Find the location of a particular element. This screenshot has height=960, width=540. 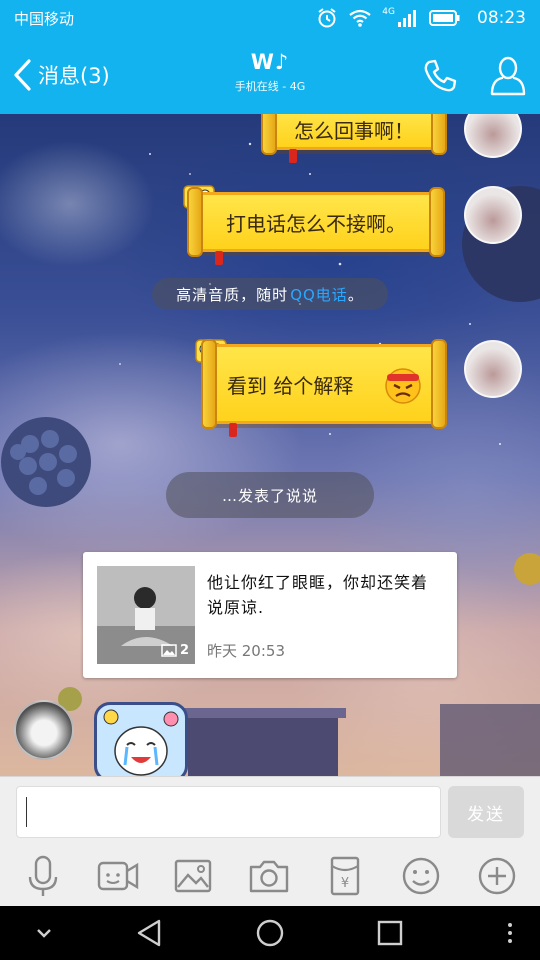

gallery-button is located at coordinates (193, 876).